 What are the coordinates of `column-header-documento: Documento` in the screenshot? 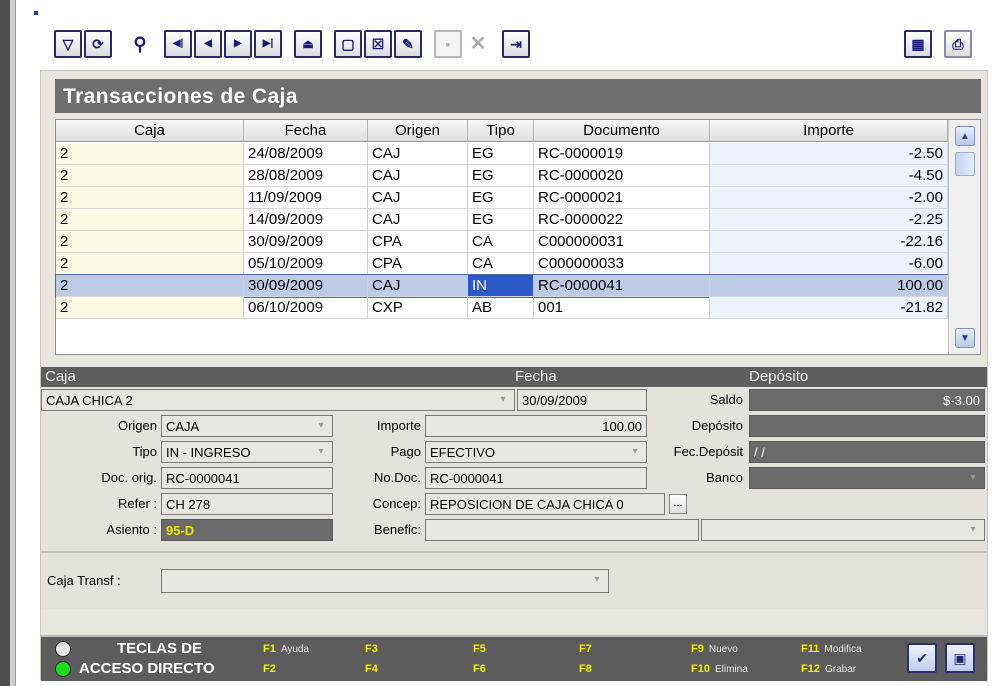 It's located at (622, 130).